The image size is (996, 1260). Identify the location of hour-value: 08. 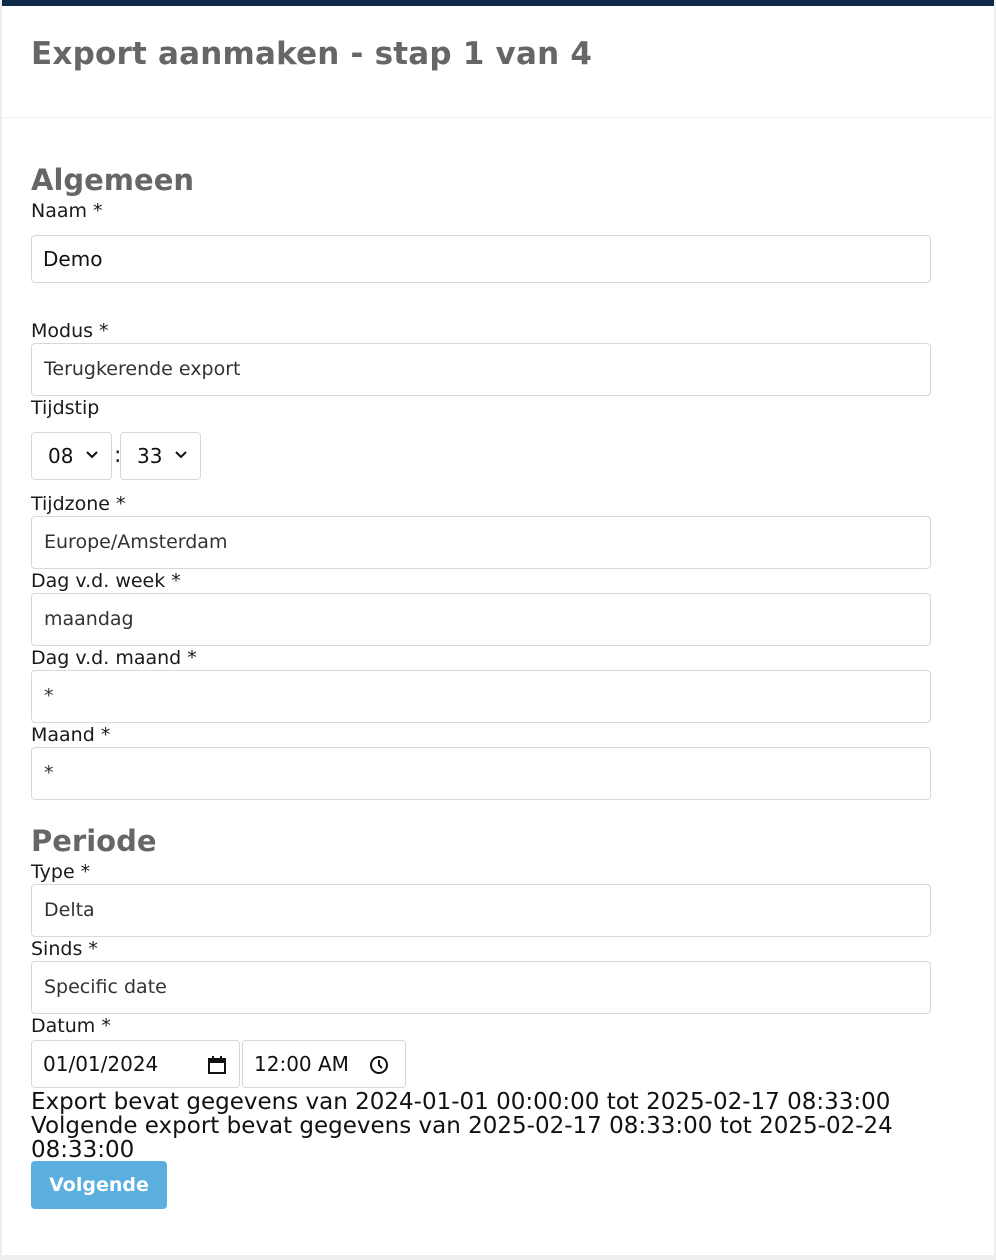
(61, 456).